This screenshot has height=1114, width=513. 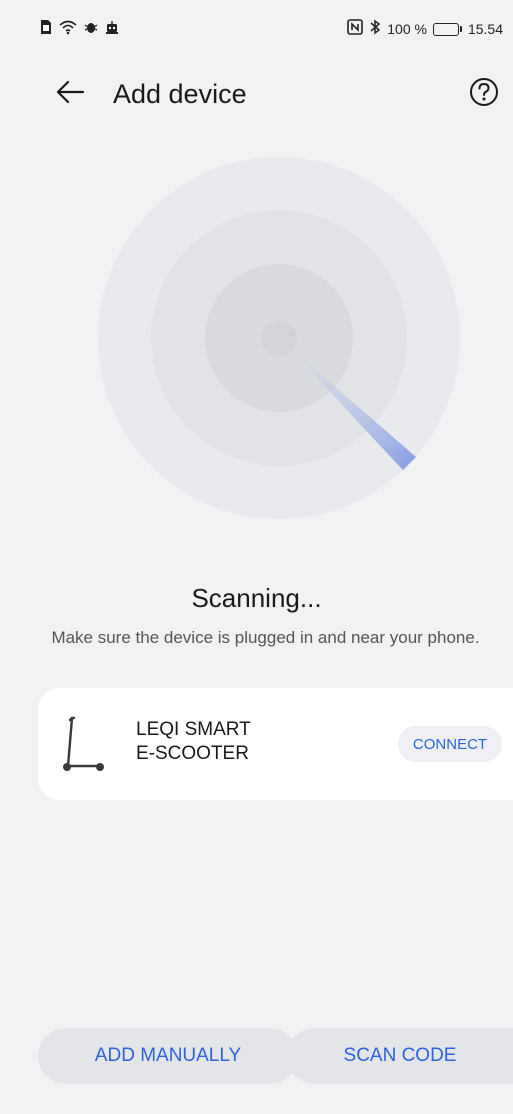 What do you see at coordinates (192, 753) in the screenshot?
I see `device-name-line2: E-SCOOTER` at bounding box center [192, 753].